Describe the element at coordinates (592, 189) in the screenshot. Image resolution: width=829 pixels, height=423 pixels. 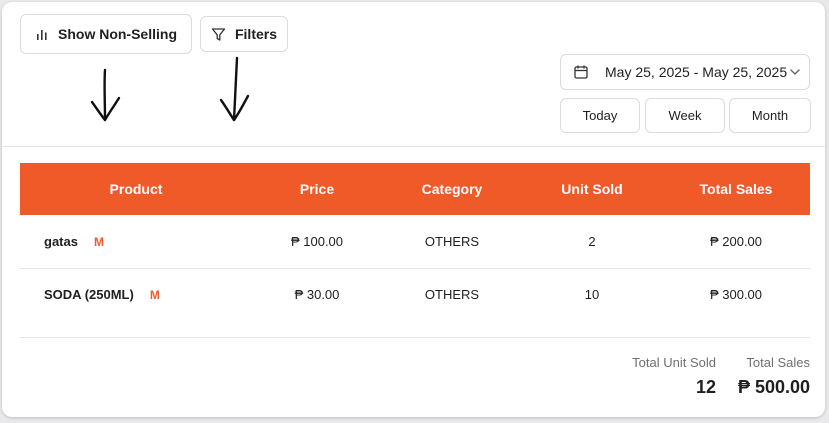
I see `column-header-unit-sold: Unit Sold` at that location.